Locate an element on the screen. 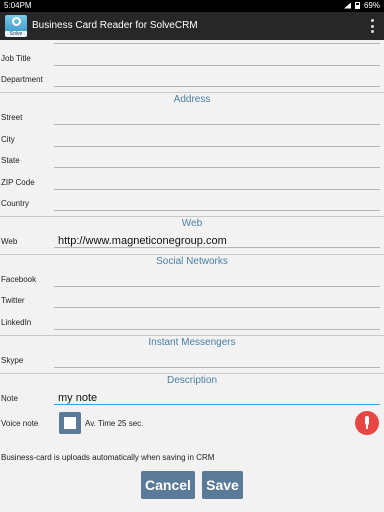 The height and width of the screenshot is (512, 384). voice-note-checkbox is located at coordinates (70, 423).